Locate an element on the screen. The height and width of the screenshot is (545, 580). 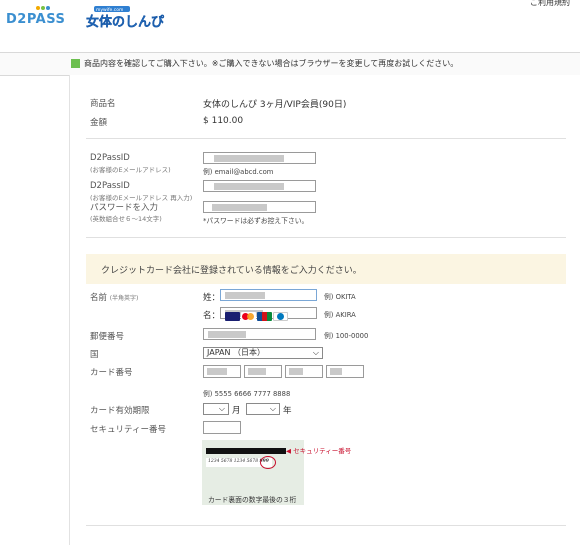
card-info-banner-text: クレジットカード会社に登録されている情報をご入力ください。 is located at coordinates (231, 271).